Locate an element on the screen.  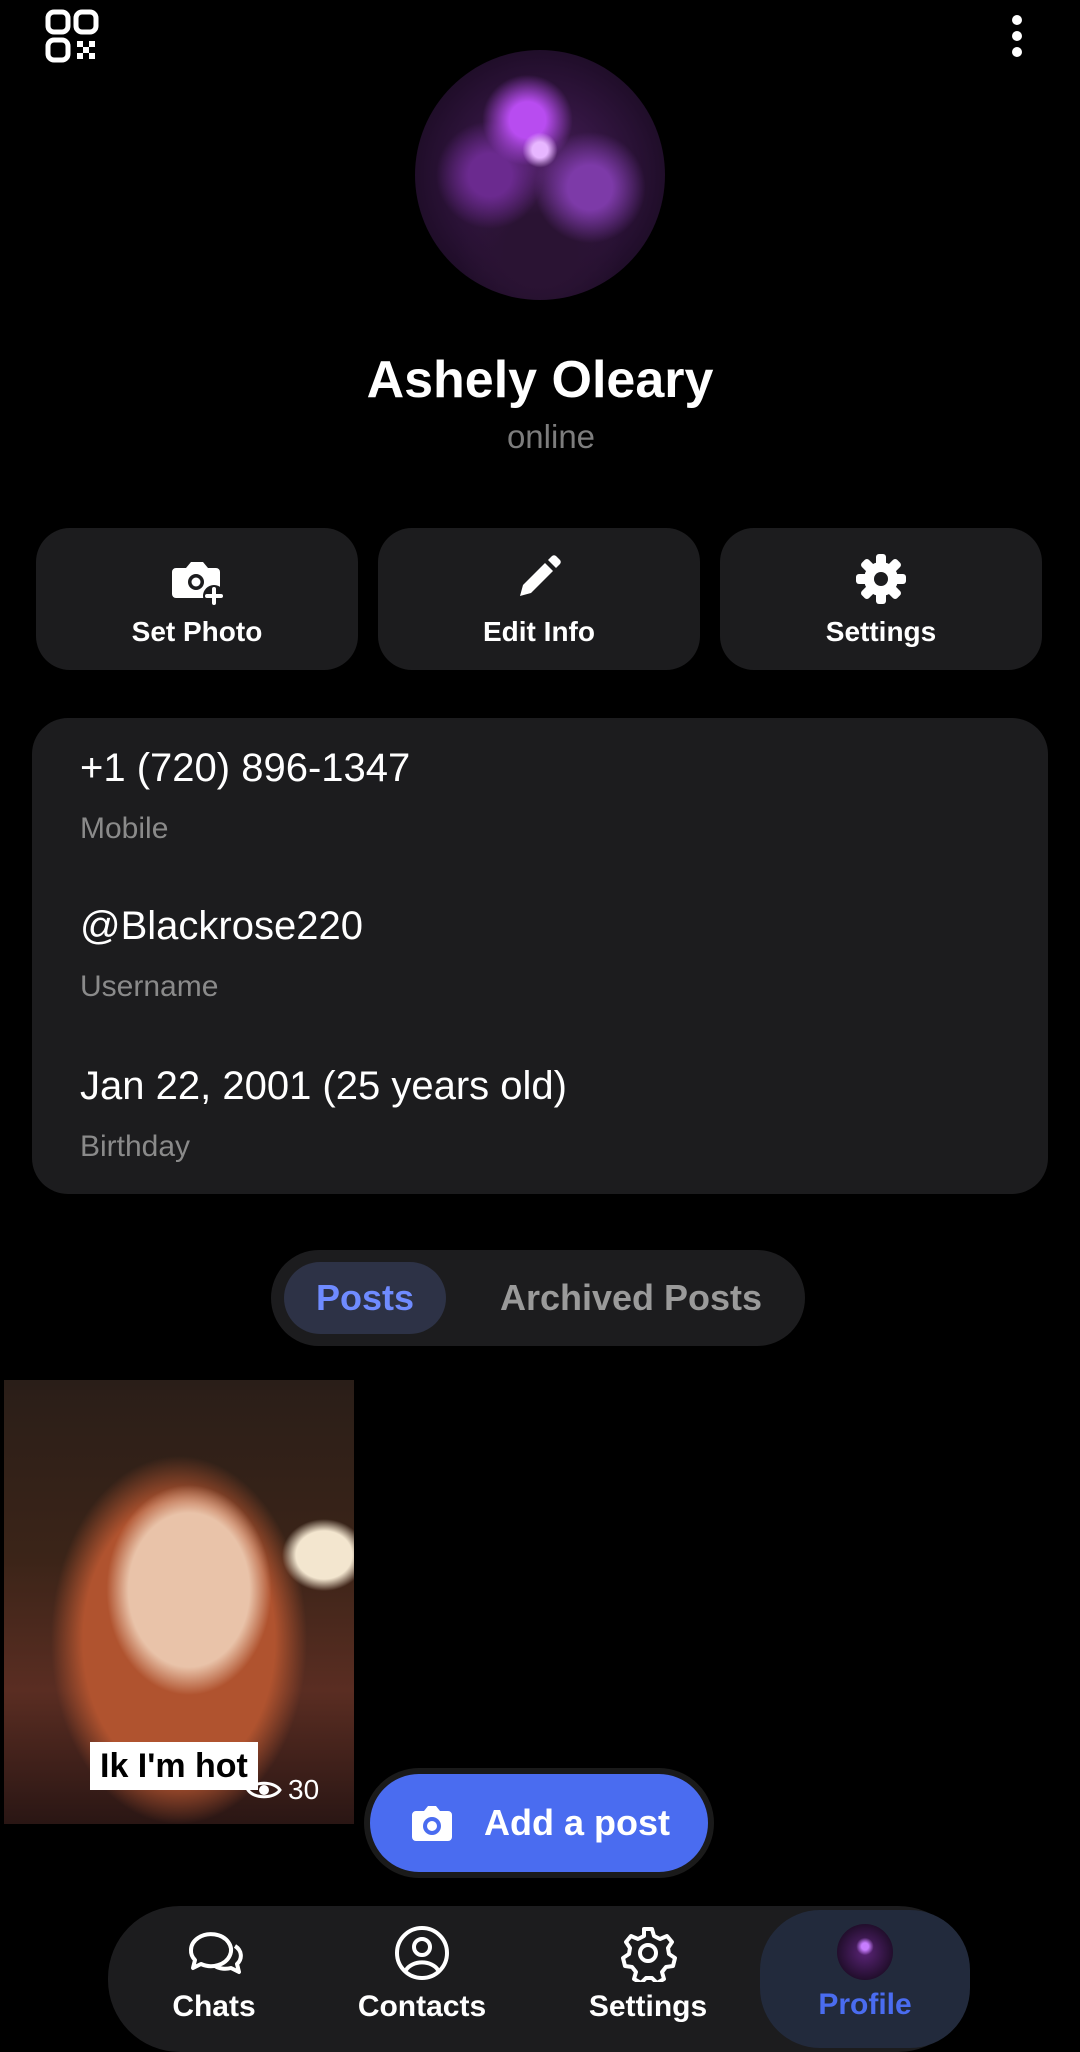
post-view-count: 30 is located at coordinates (282, 1790).